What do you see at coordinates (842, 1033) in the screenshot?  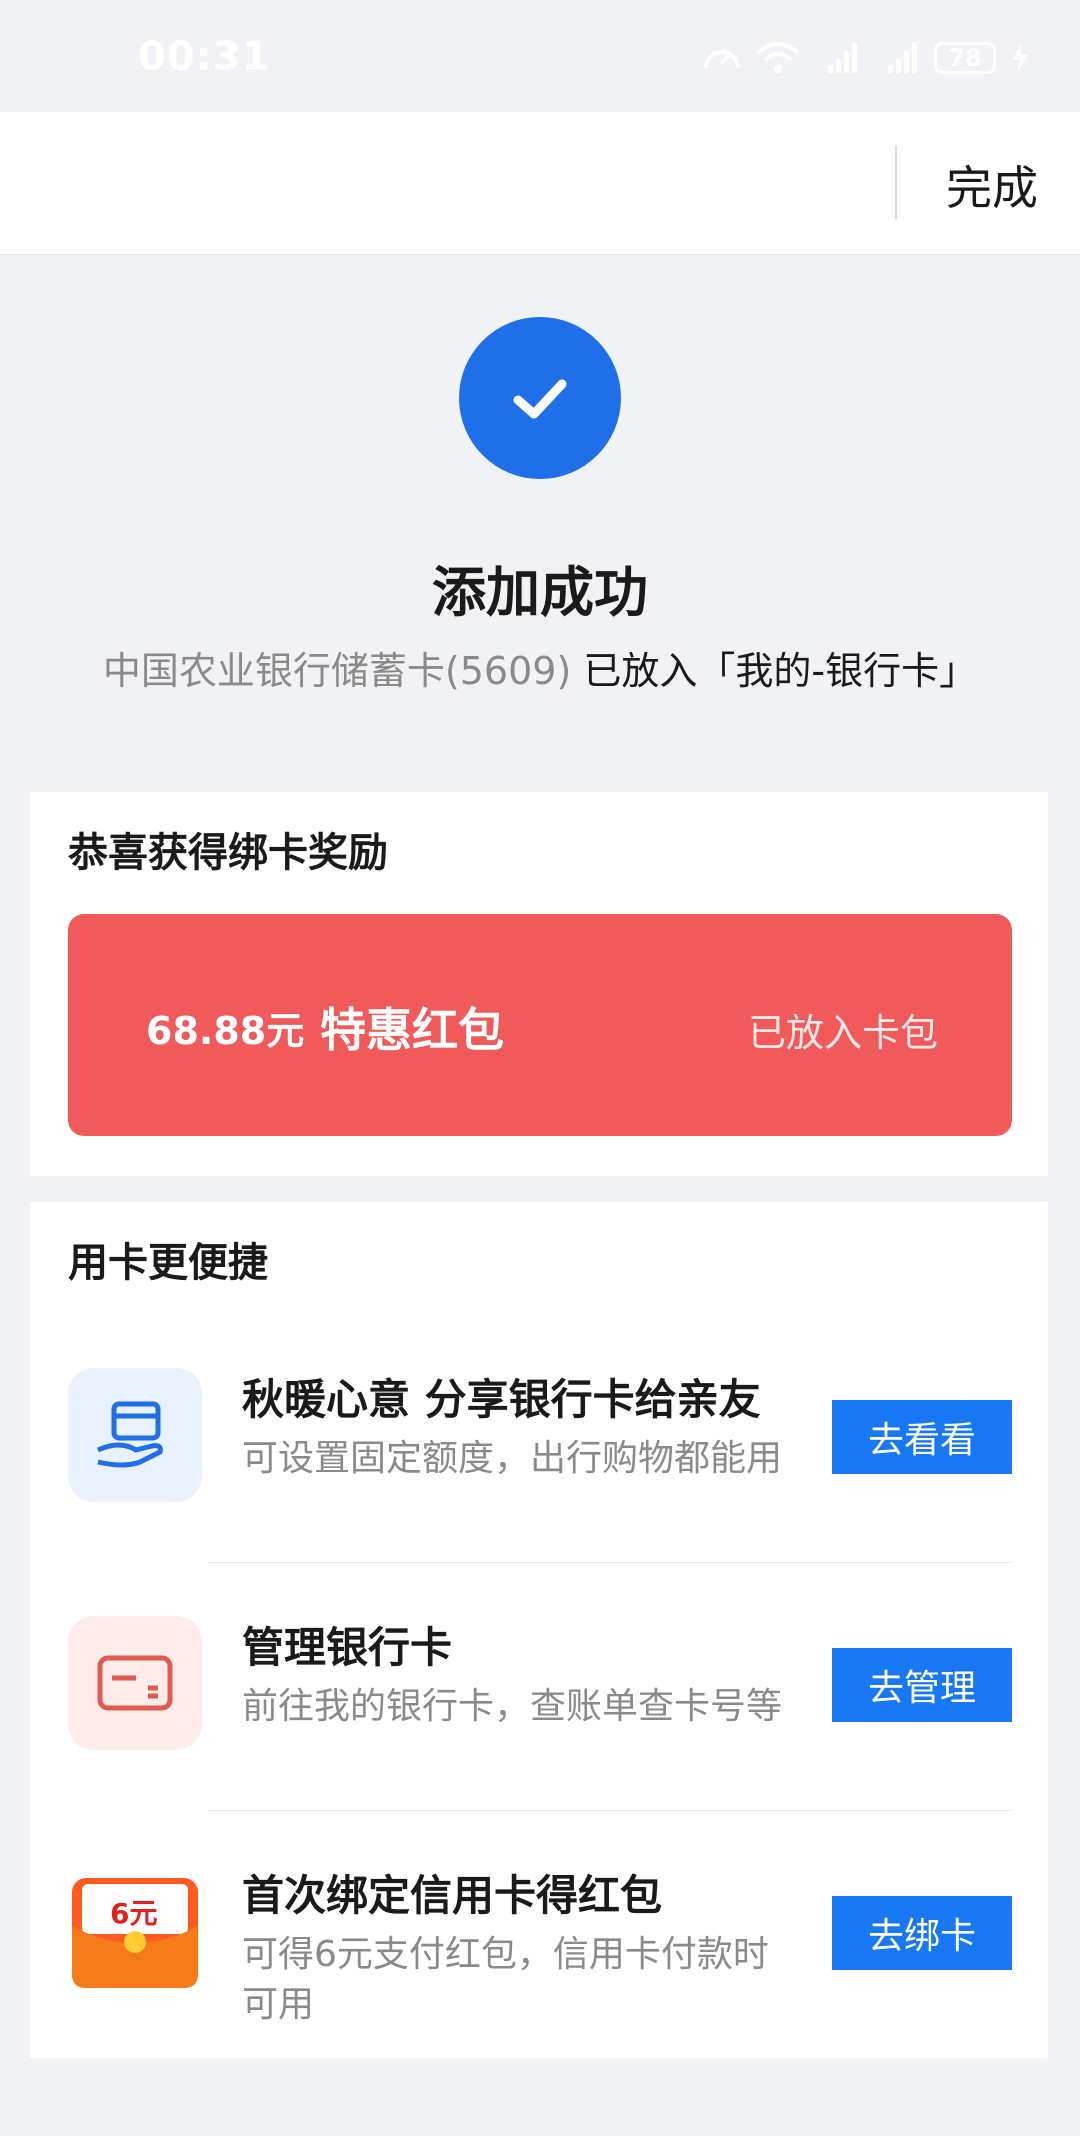 I see `reward-status: 已放入卡包` at bounding box center [842, 1033].